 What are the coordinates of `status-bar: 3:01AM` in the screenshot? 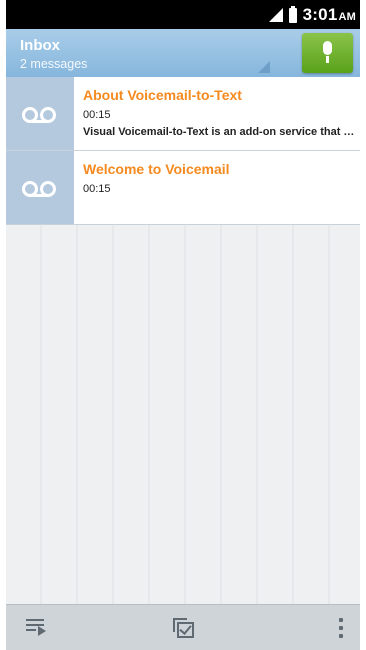 It's located at (183, 14).